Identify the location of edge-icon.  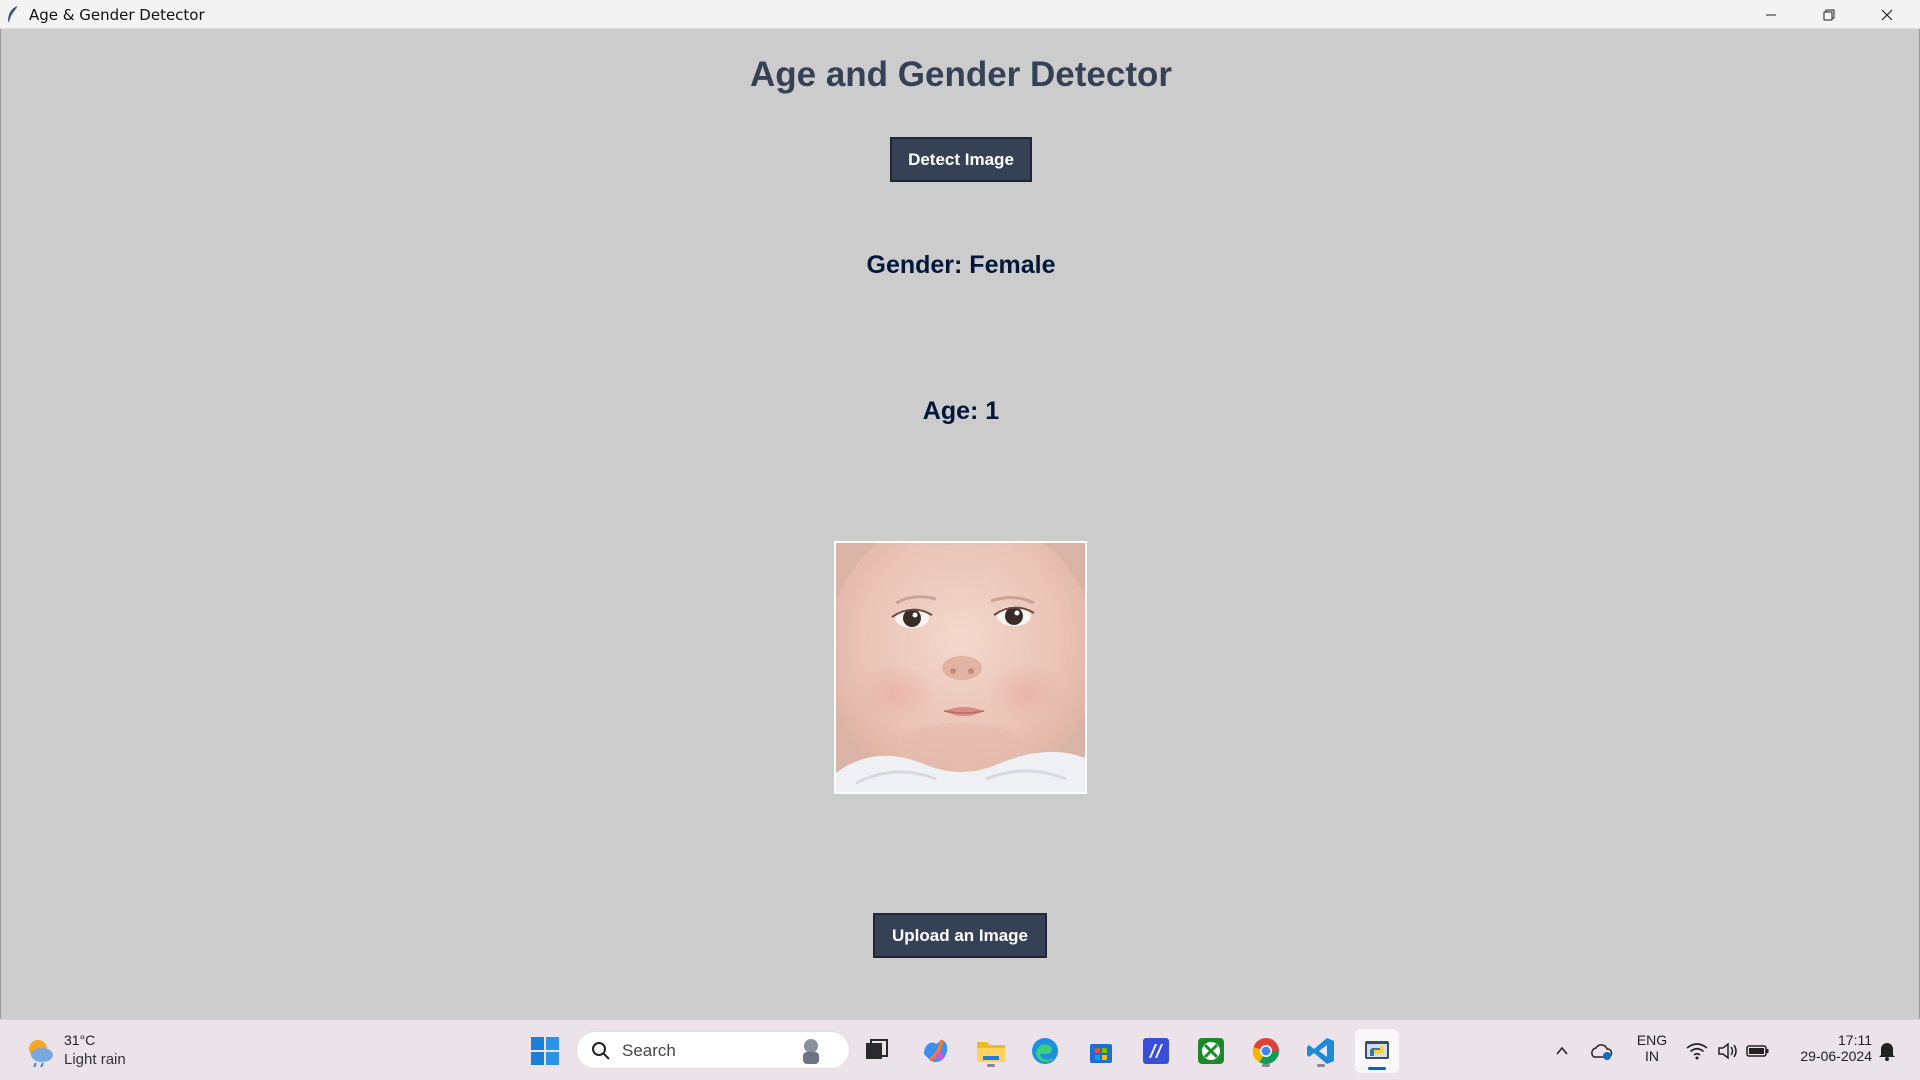
(1045, 1051).